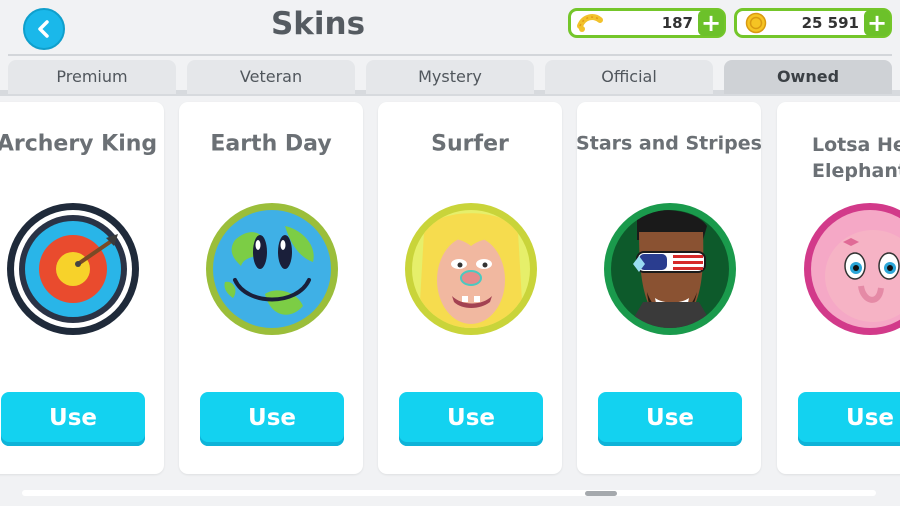  Describe the element at coordinates (470, 144) in the screenshot. I see `skin-name: Surfer` at that location.